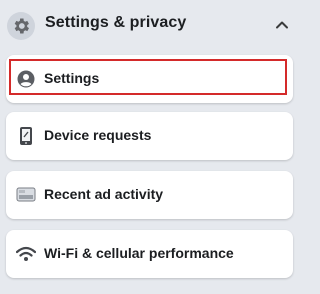  I want to click on wifi-cellular-item: Wi-Fi & cellular performance, so click(149, 254).